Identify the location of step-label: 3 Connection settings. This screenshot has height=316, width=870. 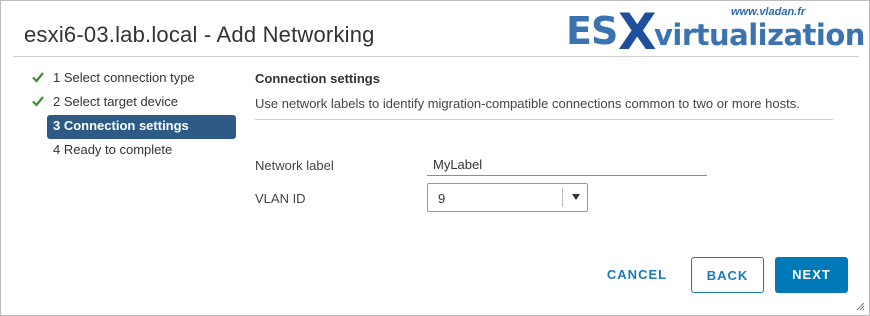
(121, 125).